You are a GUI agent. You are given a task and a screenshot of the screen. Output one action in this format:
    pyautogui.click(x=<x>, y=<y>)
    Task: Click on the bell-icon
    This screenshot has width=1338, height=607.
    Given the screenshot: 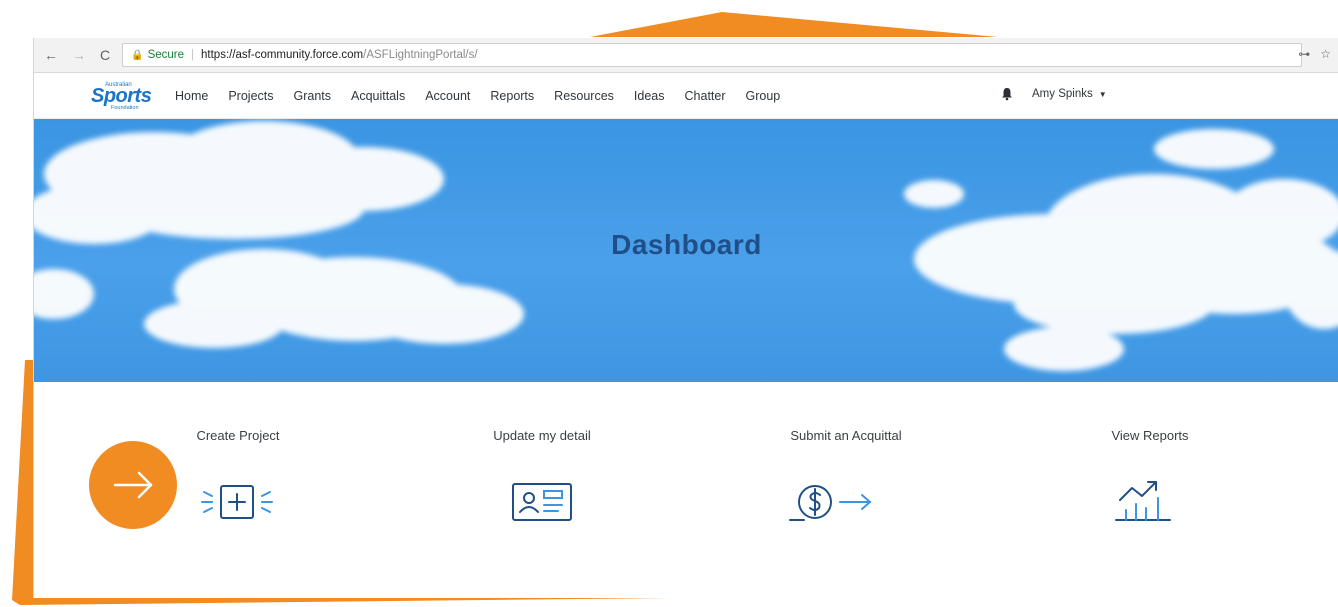 What is the action you would take?
    pyautogui.click(x=1007, y=94)
    